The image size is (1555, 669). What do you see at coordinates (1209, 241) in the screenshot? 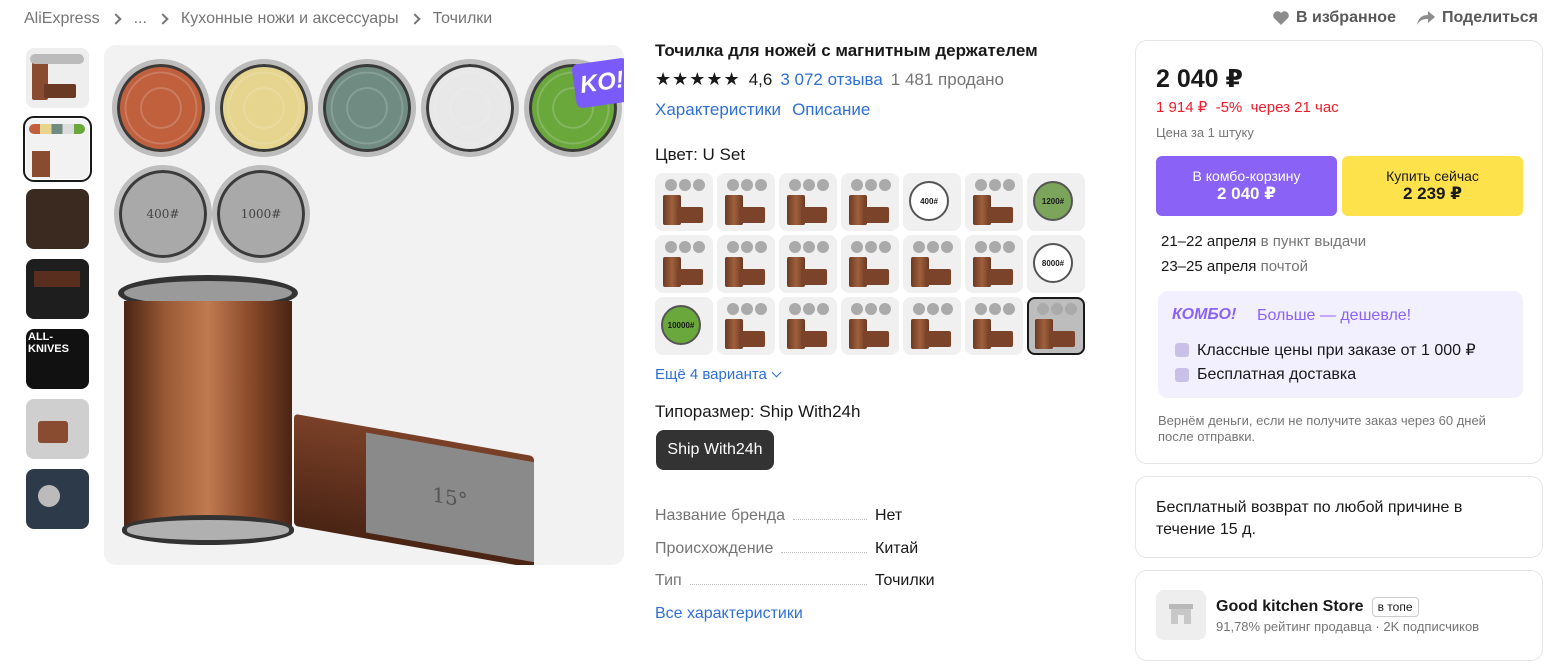
I see `delivery-date: 21–22 апреля` at bounding box center [1209, 241].